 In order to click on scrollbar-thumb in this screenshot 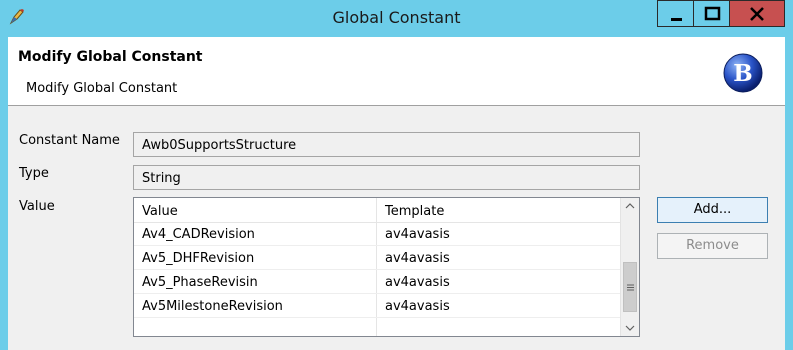, I will do `click(630, 287)`.